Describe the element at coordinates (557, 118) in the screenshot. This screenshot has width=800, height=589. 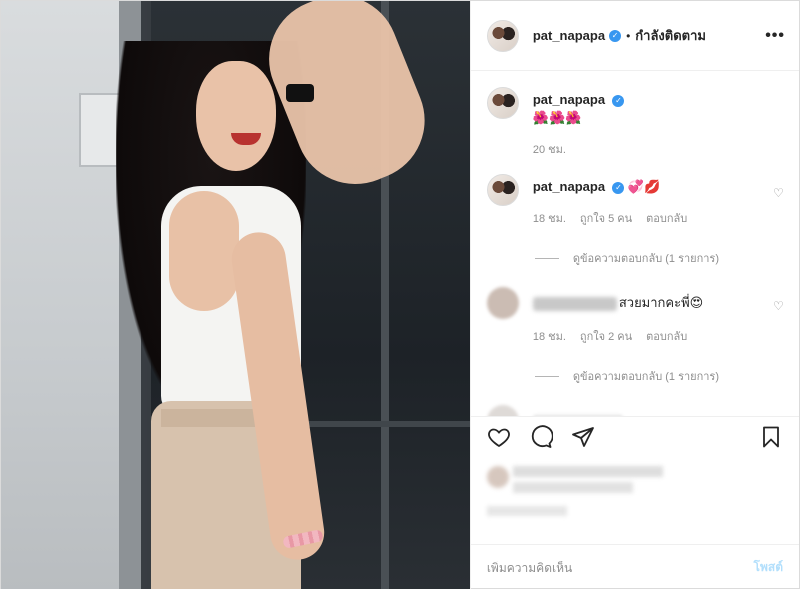
I see `comment-text: 🌺🌺🌺` at that location.